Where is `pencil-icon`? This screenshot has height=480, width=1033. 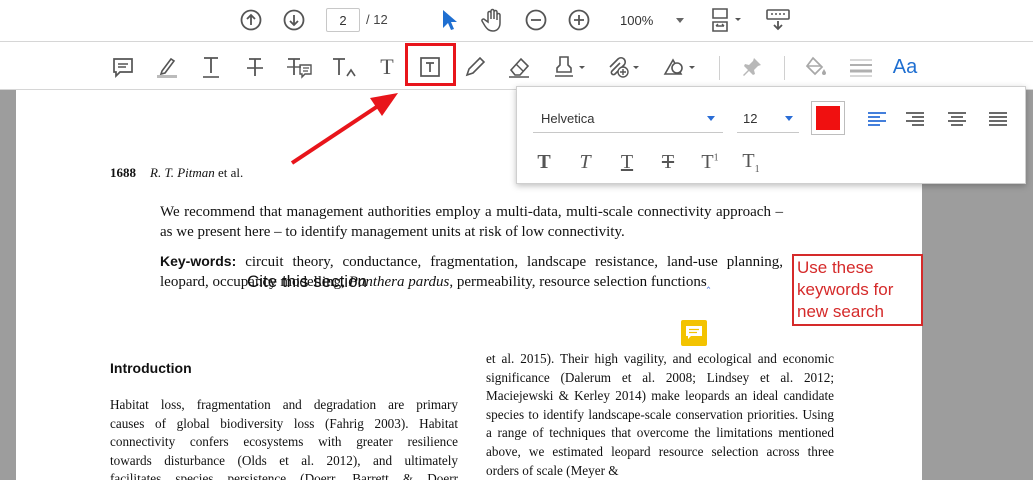 pencil-icon is located at coordinates (475, 66).